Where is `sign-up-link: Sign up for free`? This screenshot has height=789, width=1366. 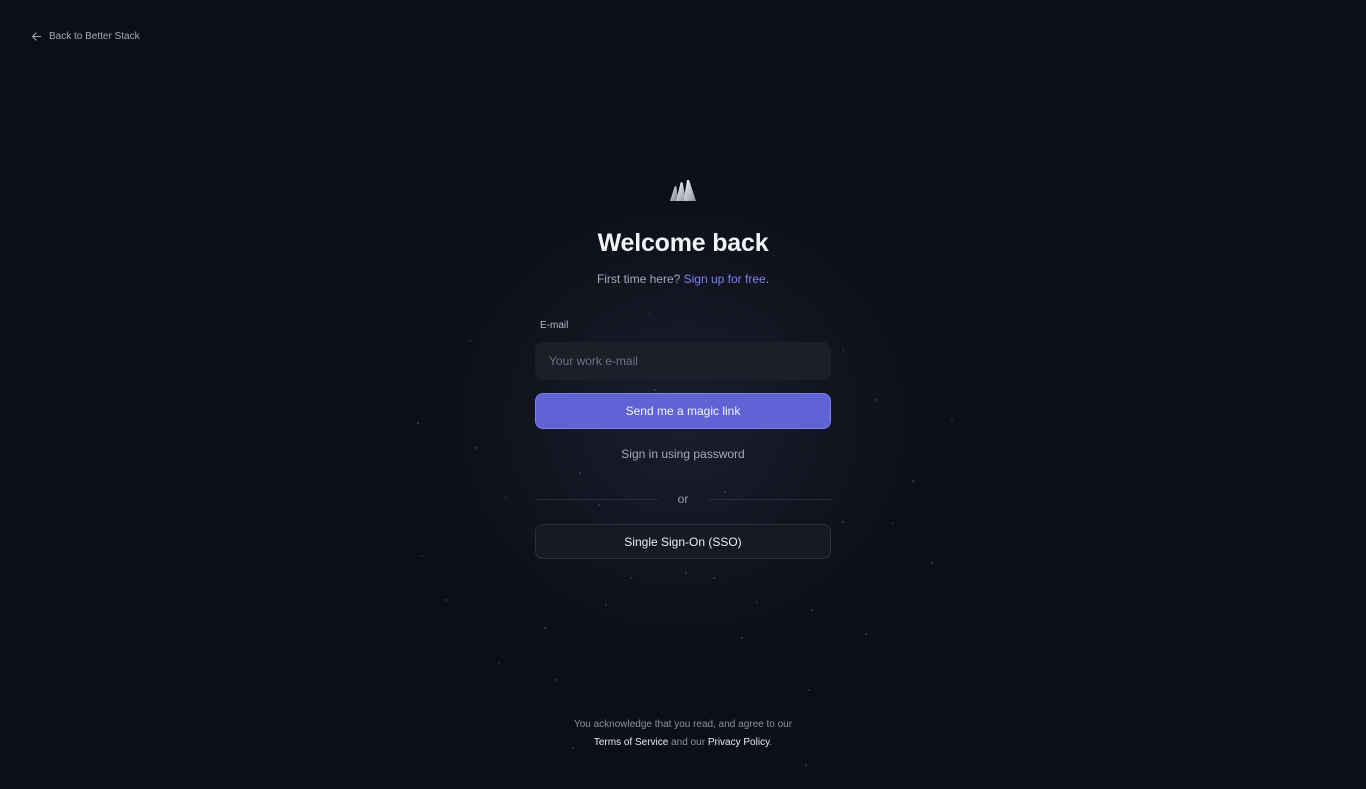 sign-up-link: Sign up for free is located at coordinates (725, 279).